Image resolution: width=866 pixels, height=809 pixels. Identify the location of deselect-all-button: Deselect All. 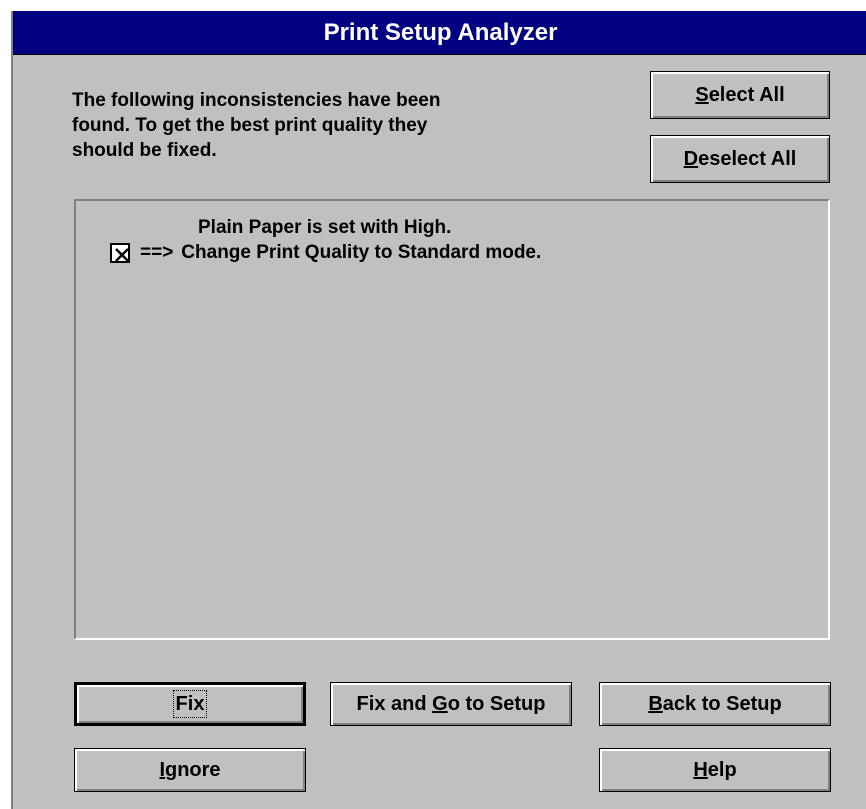
(740, 159).